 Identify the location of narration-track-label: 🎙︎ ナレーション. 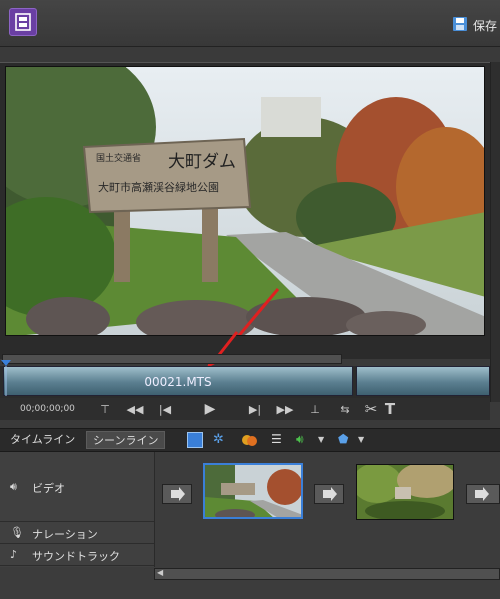
(77, 533).